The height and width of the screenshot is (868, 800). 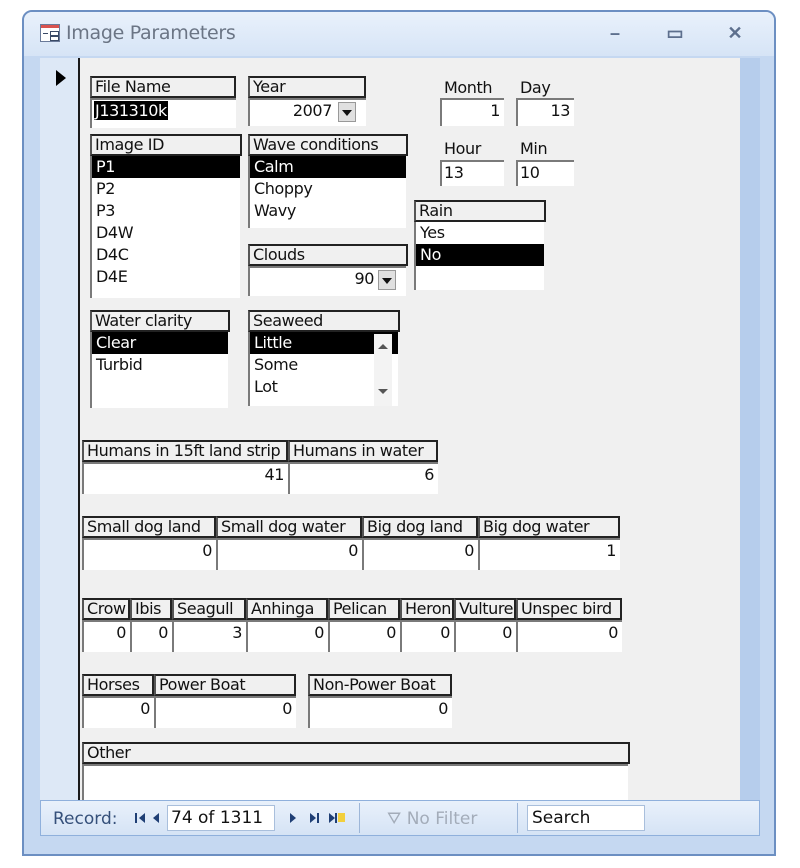 I want to click on clouds-value: 90, so click(x=364, y=278).